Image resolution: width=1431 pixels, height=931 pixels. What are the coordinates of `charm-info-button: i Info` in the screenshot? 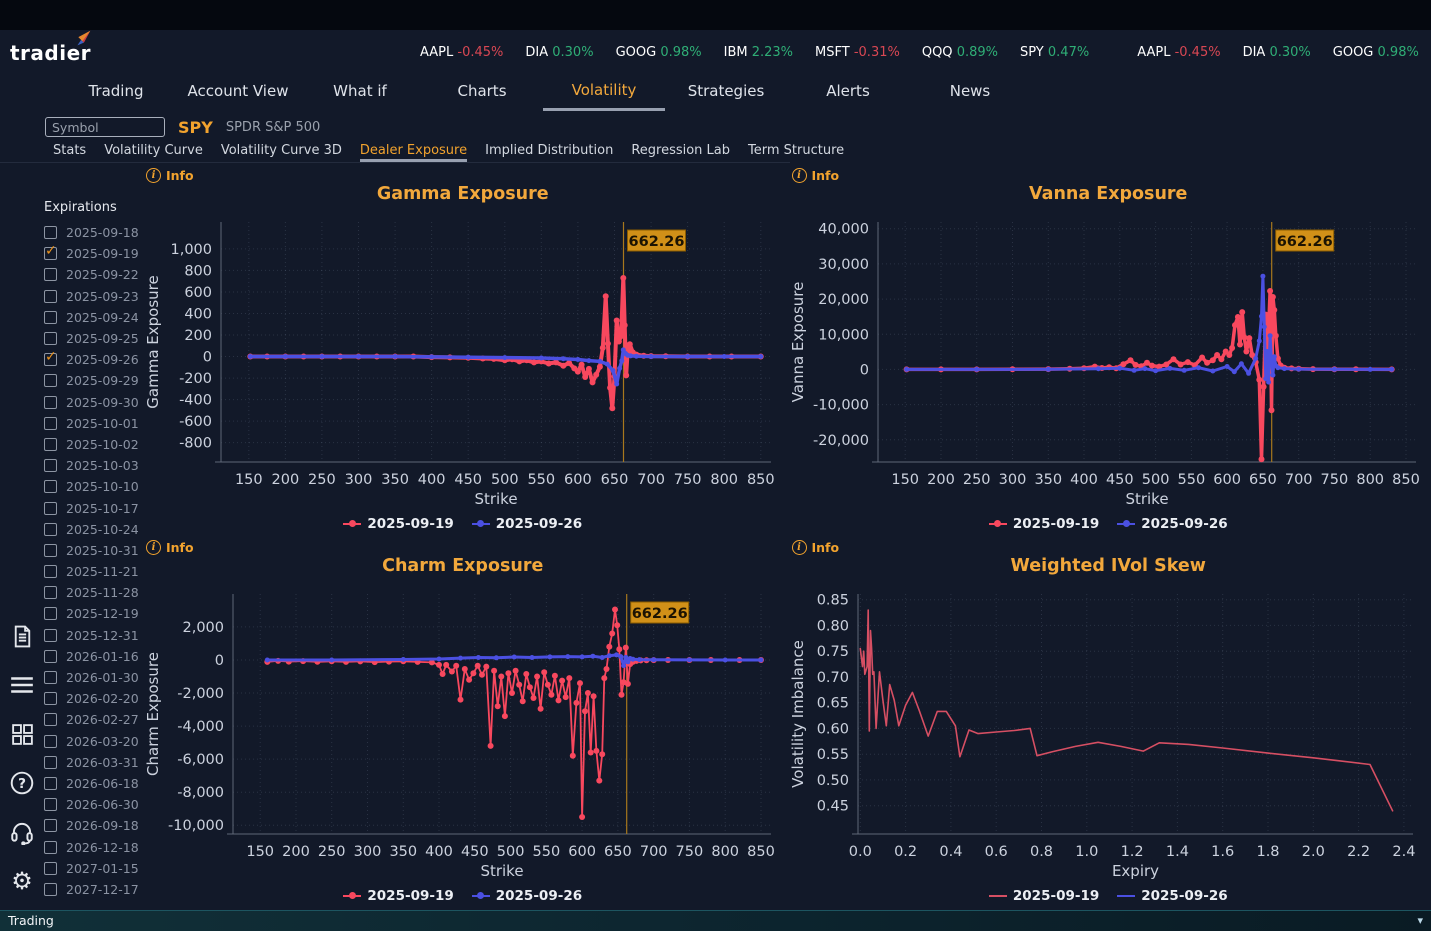 It's located at (170, 547).